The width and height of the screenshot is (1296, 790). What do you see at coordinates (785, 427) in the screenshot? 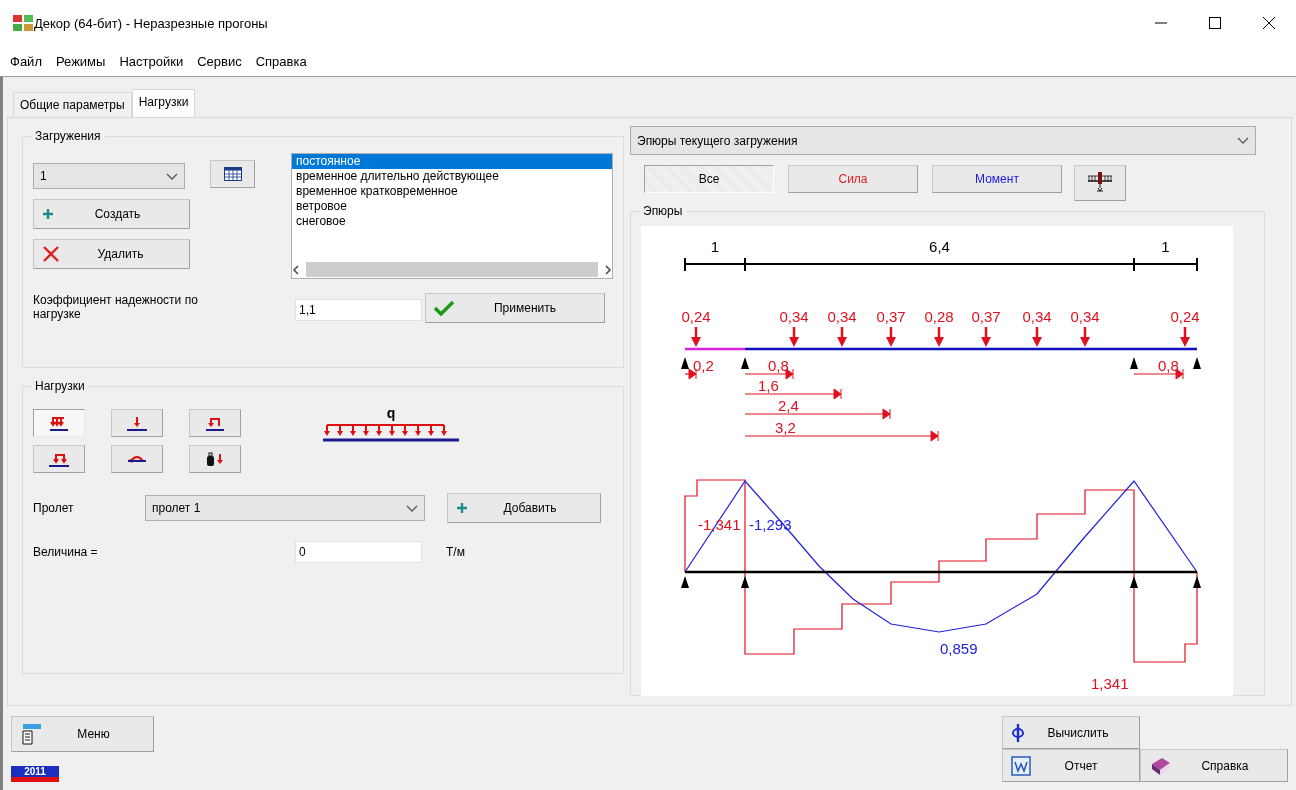
I see `distance-label: 3,2` at bounding box center [785, 427].